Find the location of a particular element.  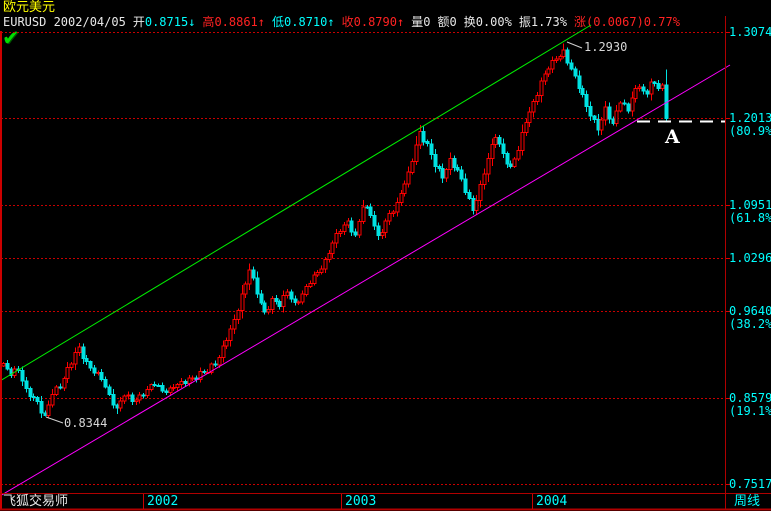

timeframe-label: 周线 is located at coordinates (747, 502).